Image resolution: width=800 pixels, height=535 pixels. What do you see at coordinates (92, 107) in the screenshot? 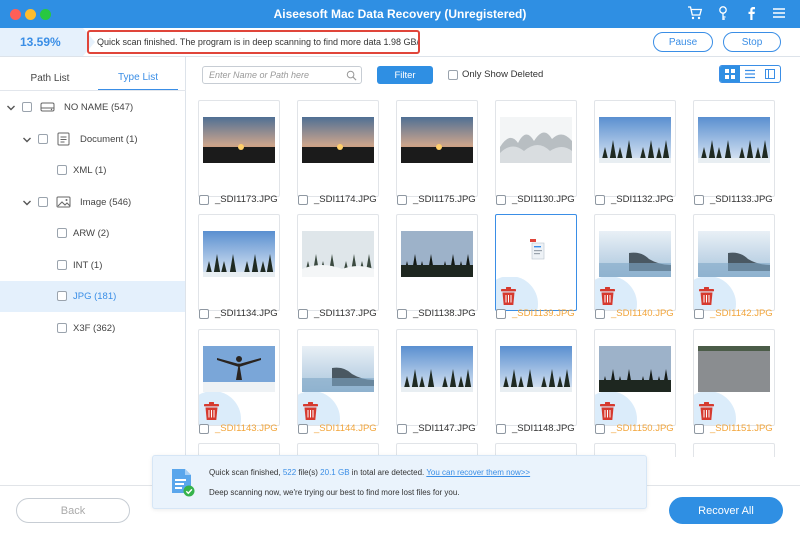
I see `tree-item-no: NO NAME (547)` at bounding box center [92, 107].